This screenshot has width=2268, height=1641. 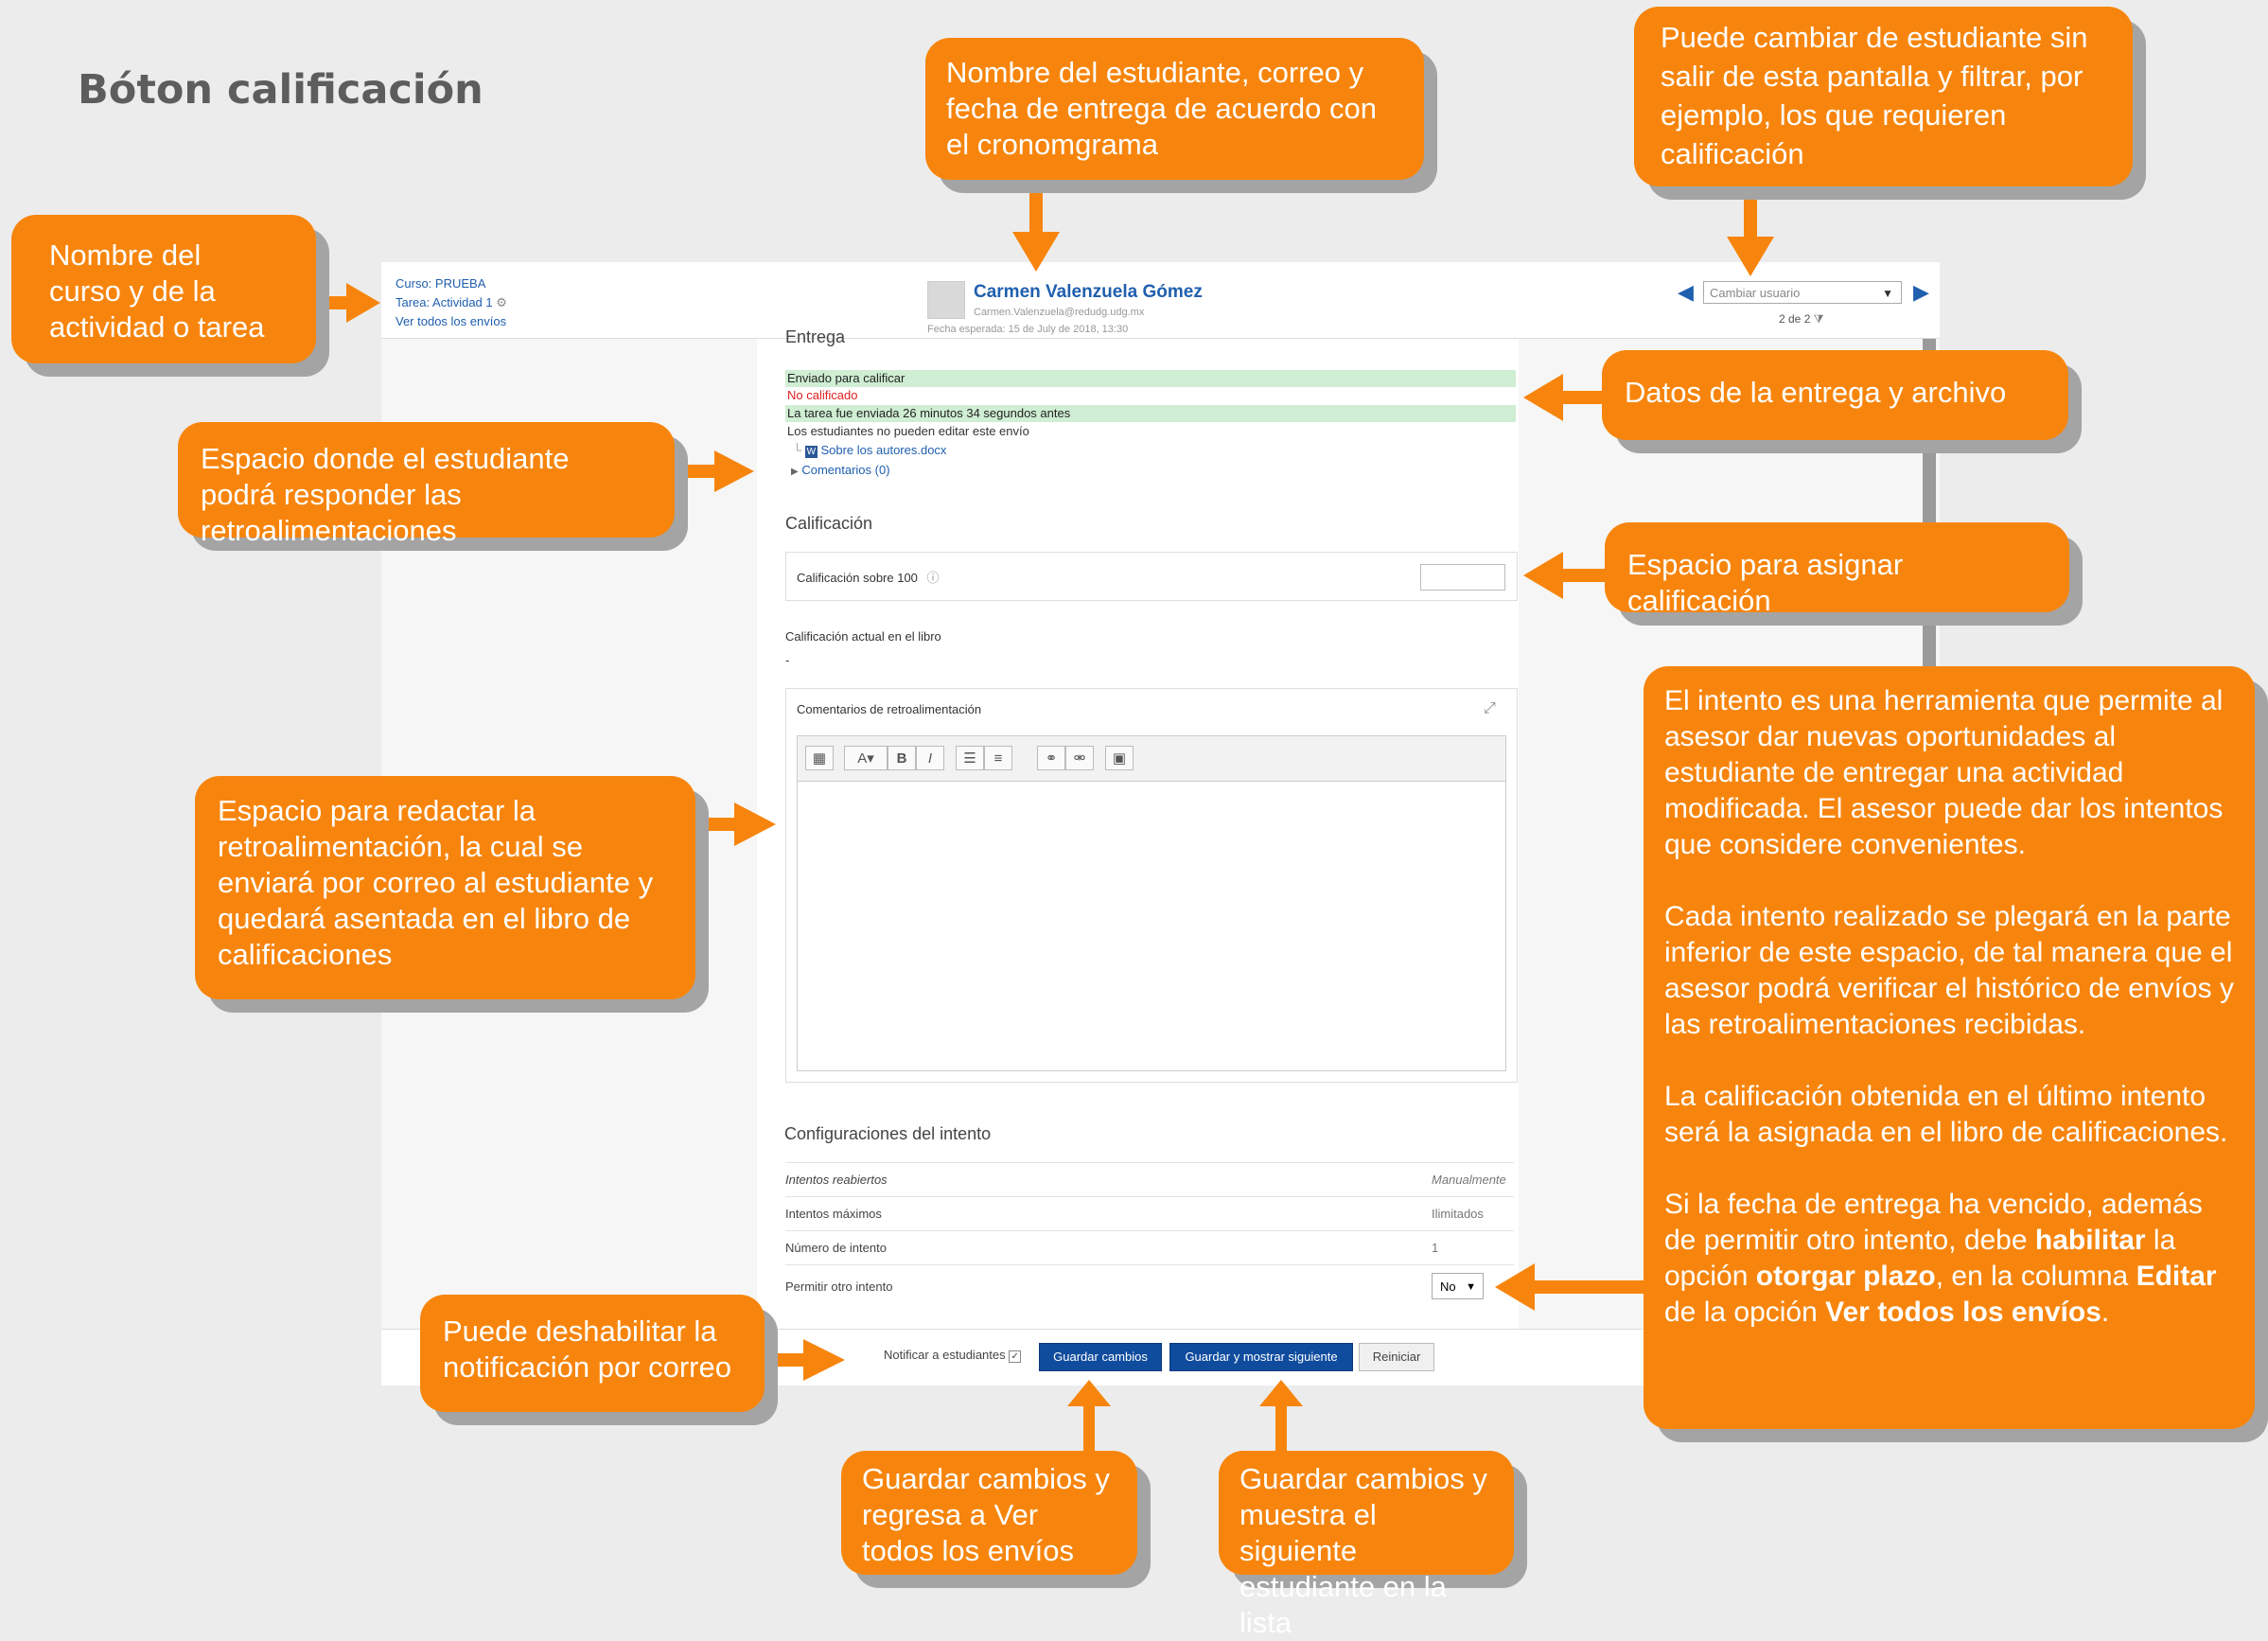 I want to click on comments-link: Comentarios (0), so click(x=845, y=470).